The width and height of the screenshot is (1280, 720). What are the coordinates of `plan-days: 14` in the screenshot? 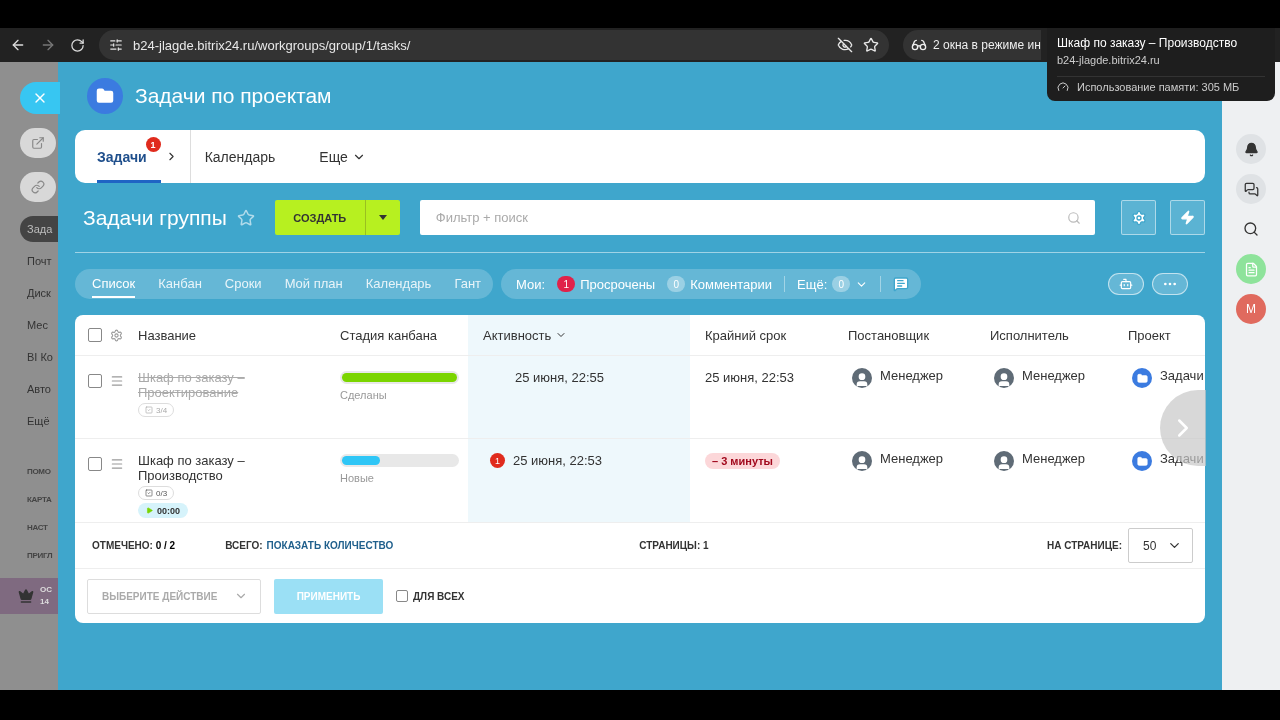 It's located at (46, 602).